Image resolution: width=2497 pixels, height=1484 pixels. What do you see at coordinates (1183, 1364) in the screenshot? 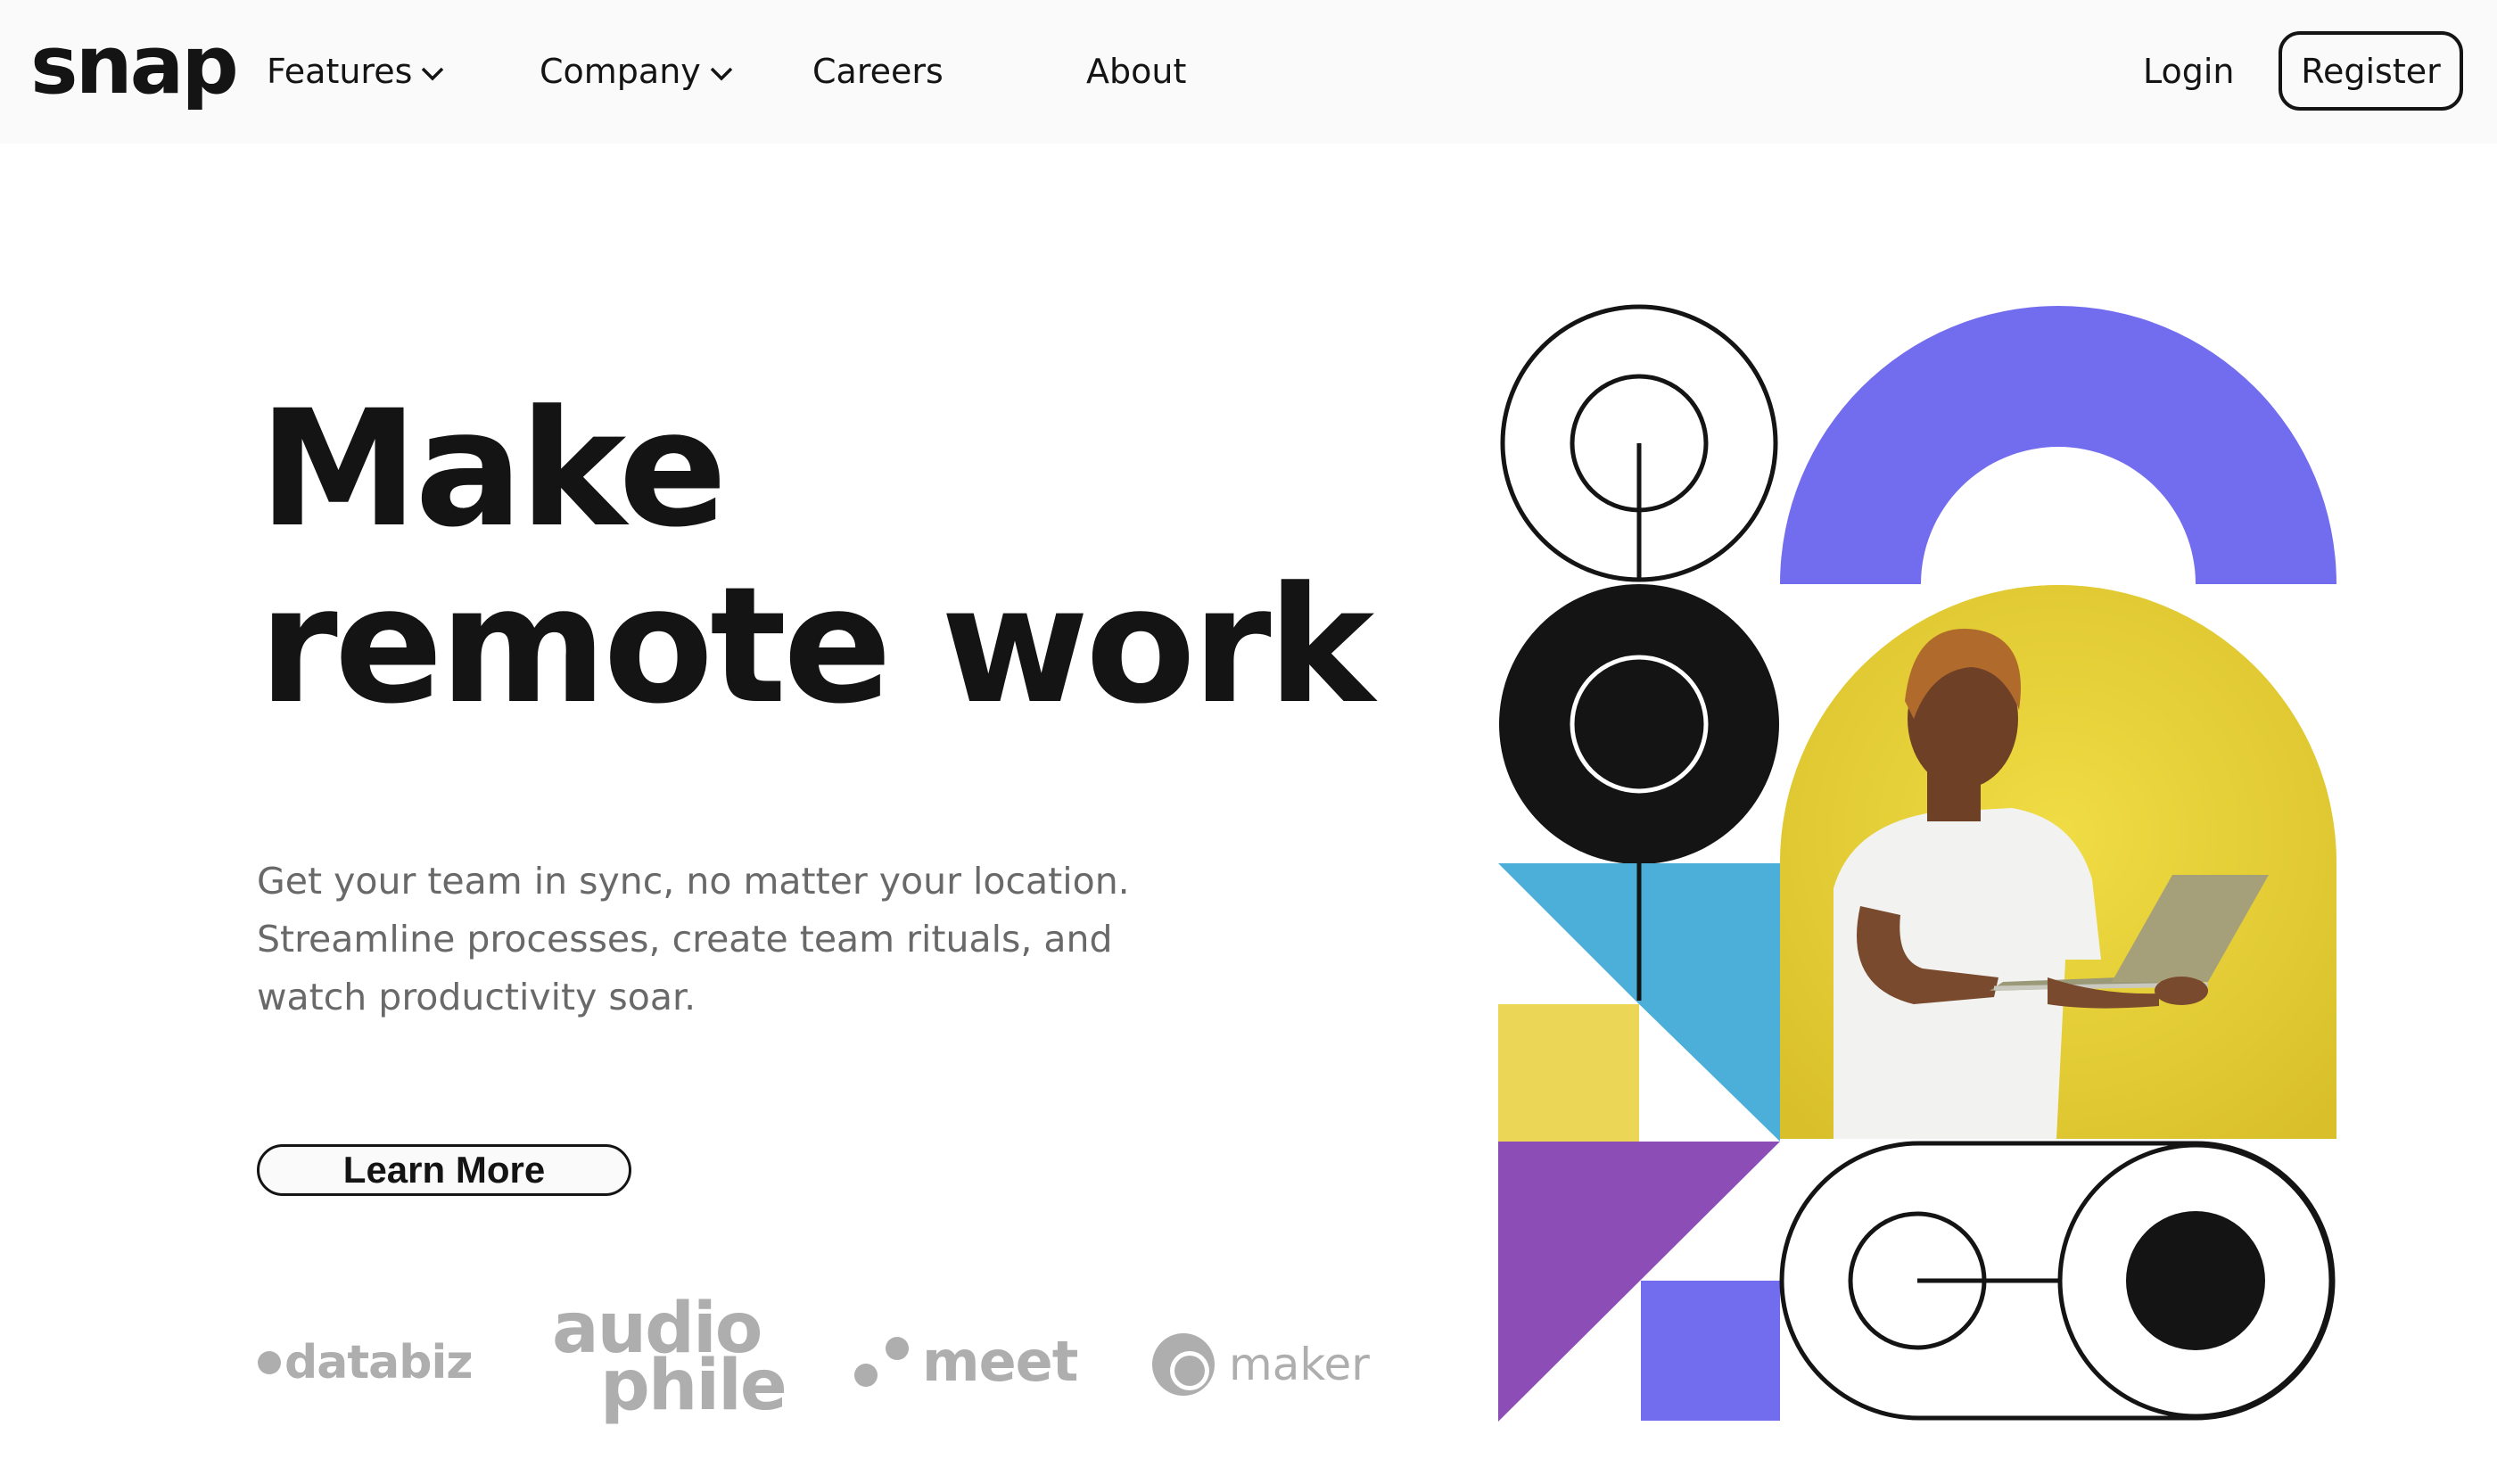
I see `maker-circle-icon` at bounding box center [1183, 1364].